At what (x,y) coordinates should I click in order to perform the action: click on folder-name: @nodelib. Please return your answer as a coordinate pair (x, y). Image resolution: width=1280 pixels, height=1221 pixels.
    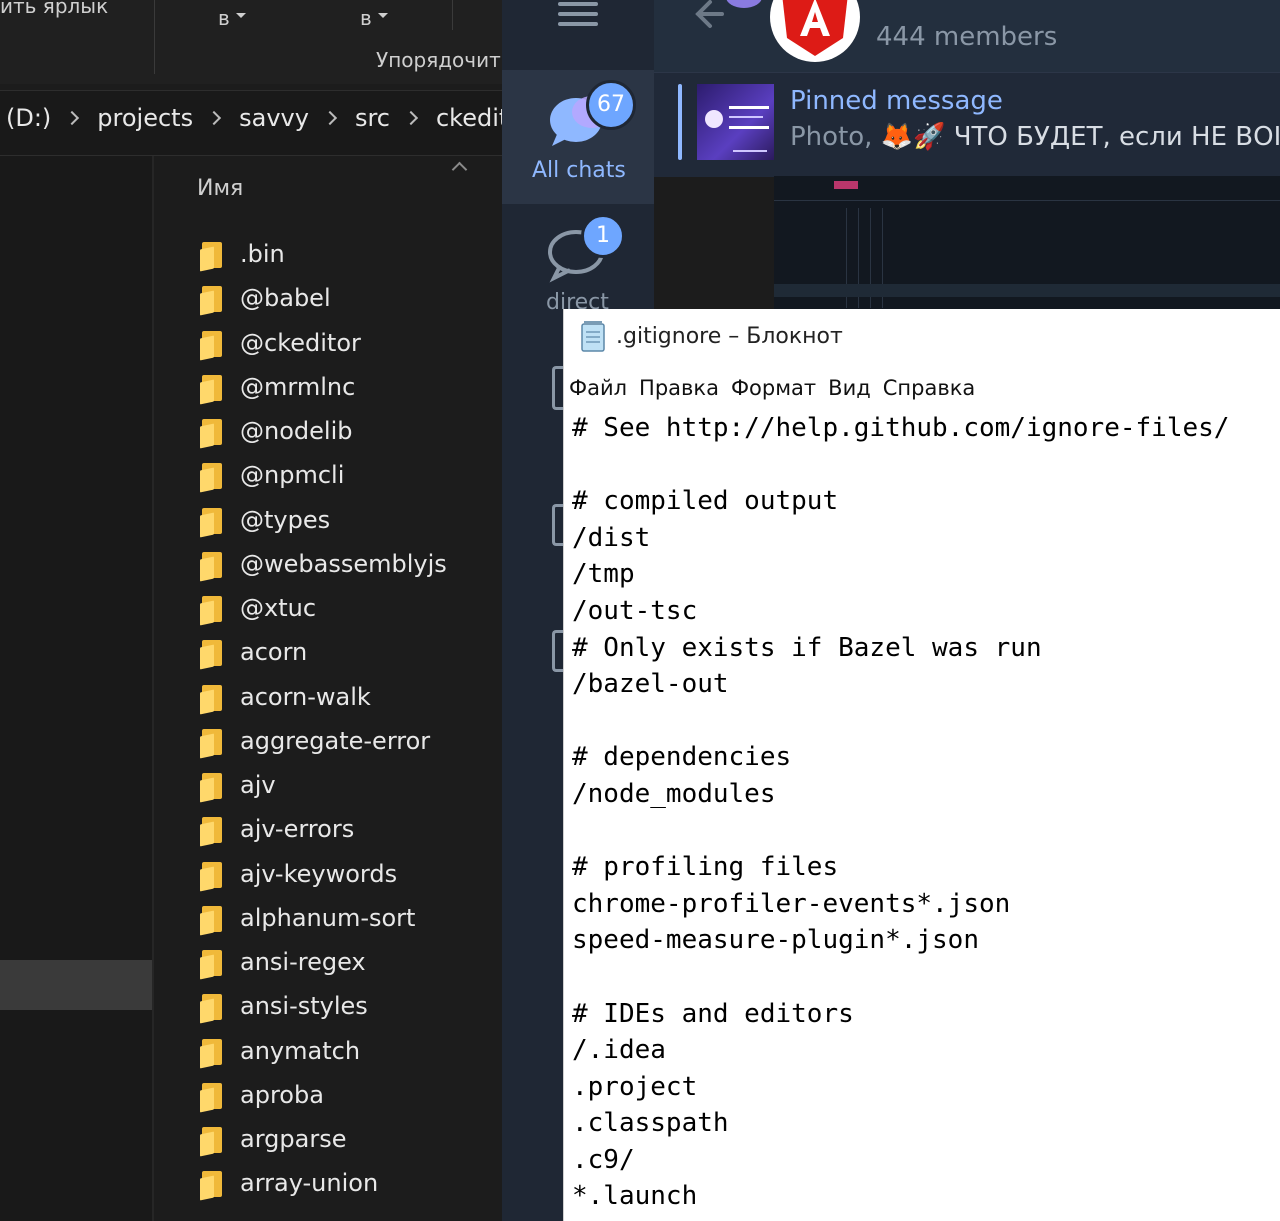
    Looking at the image, I should click on (296, 431).